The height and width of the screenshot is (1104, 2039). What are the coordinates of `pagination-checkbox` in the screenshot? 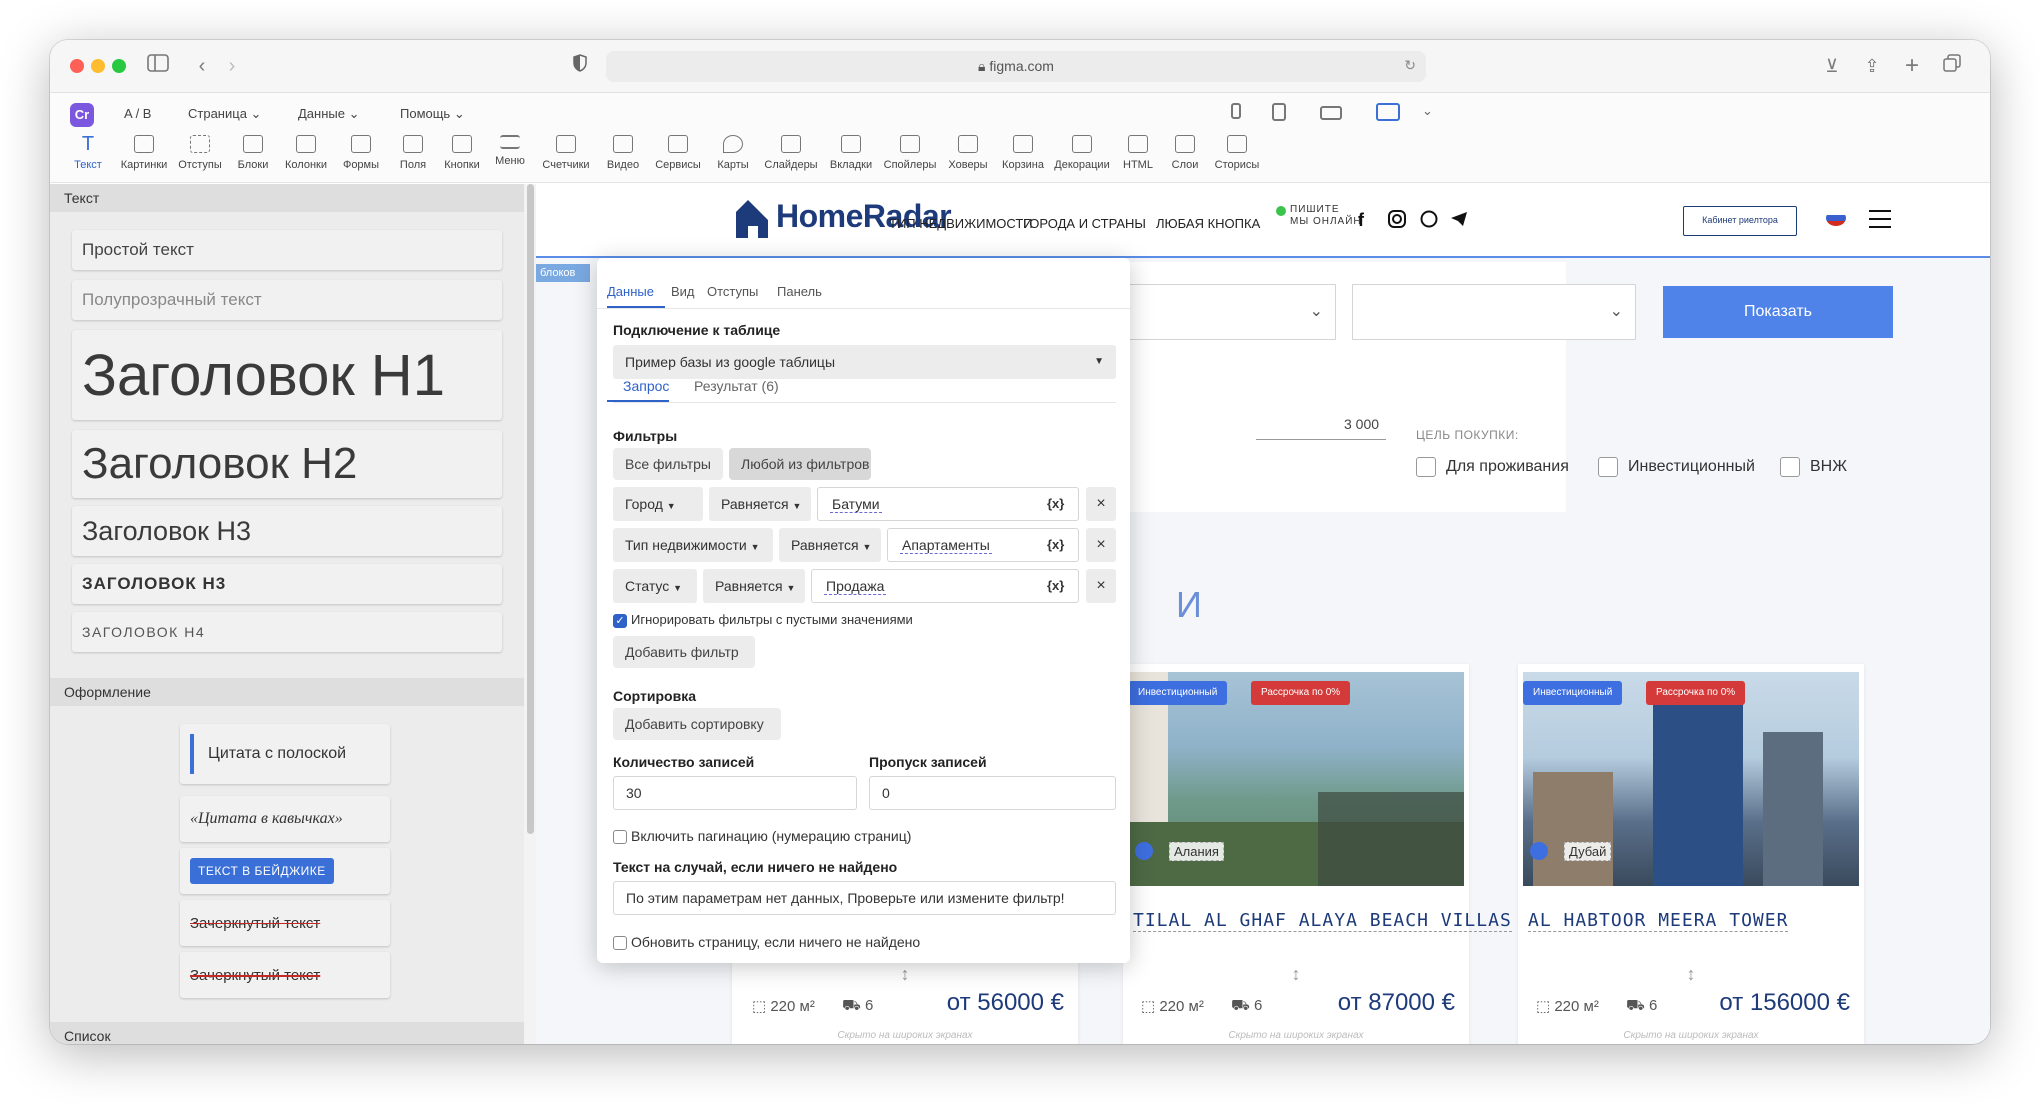 It's located at (620, 837).